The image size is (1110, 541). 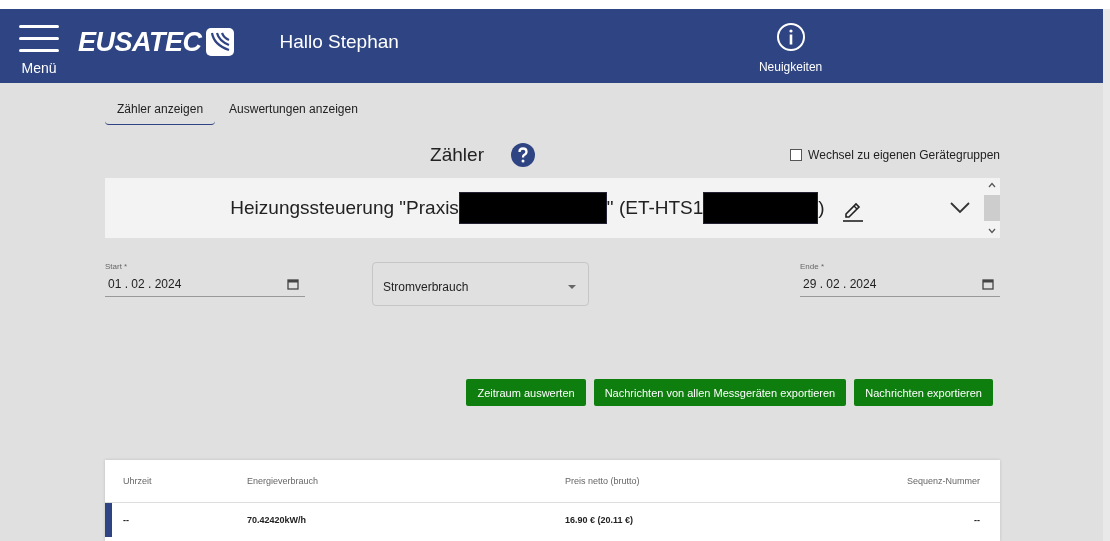 What do you see at coordinates (603, 481) in the screenshot?
I see `column-header: Preis netto (brutto)` at bounding box center [603, 481].